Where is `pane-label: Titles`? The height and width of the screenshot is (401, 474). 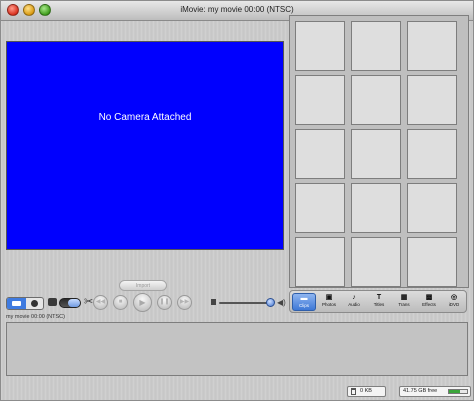 pane-label: Titles is located at coordinates (379, 304).